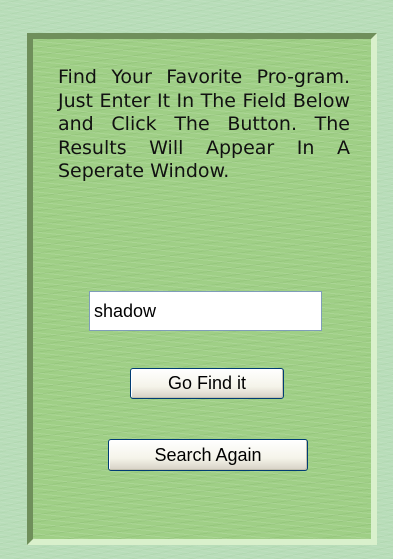  I want to click on search-input, so click(205, 311).